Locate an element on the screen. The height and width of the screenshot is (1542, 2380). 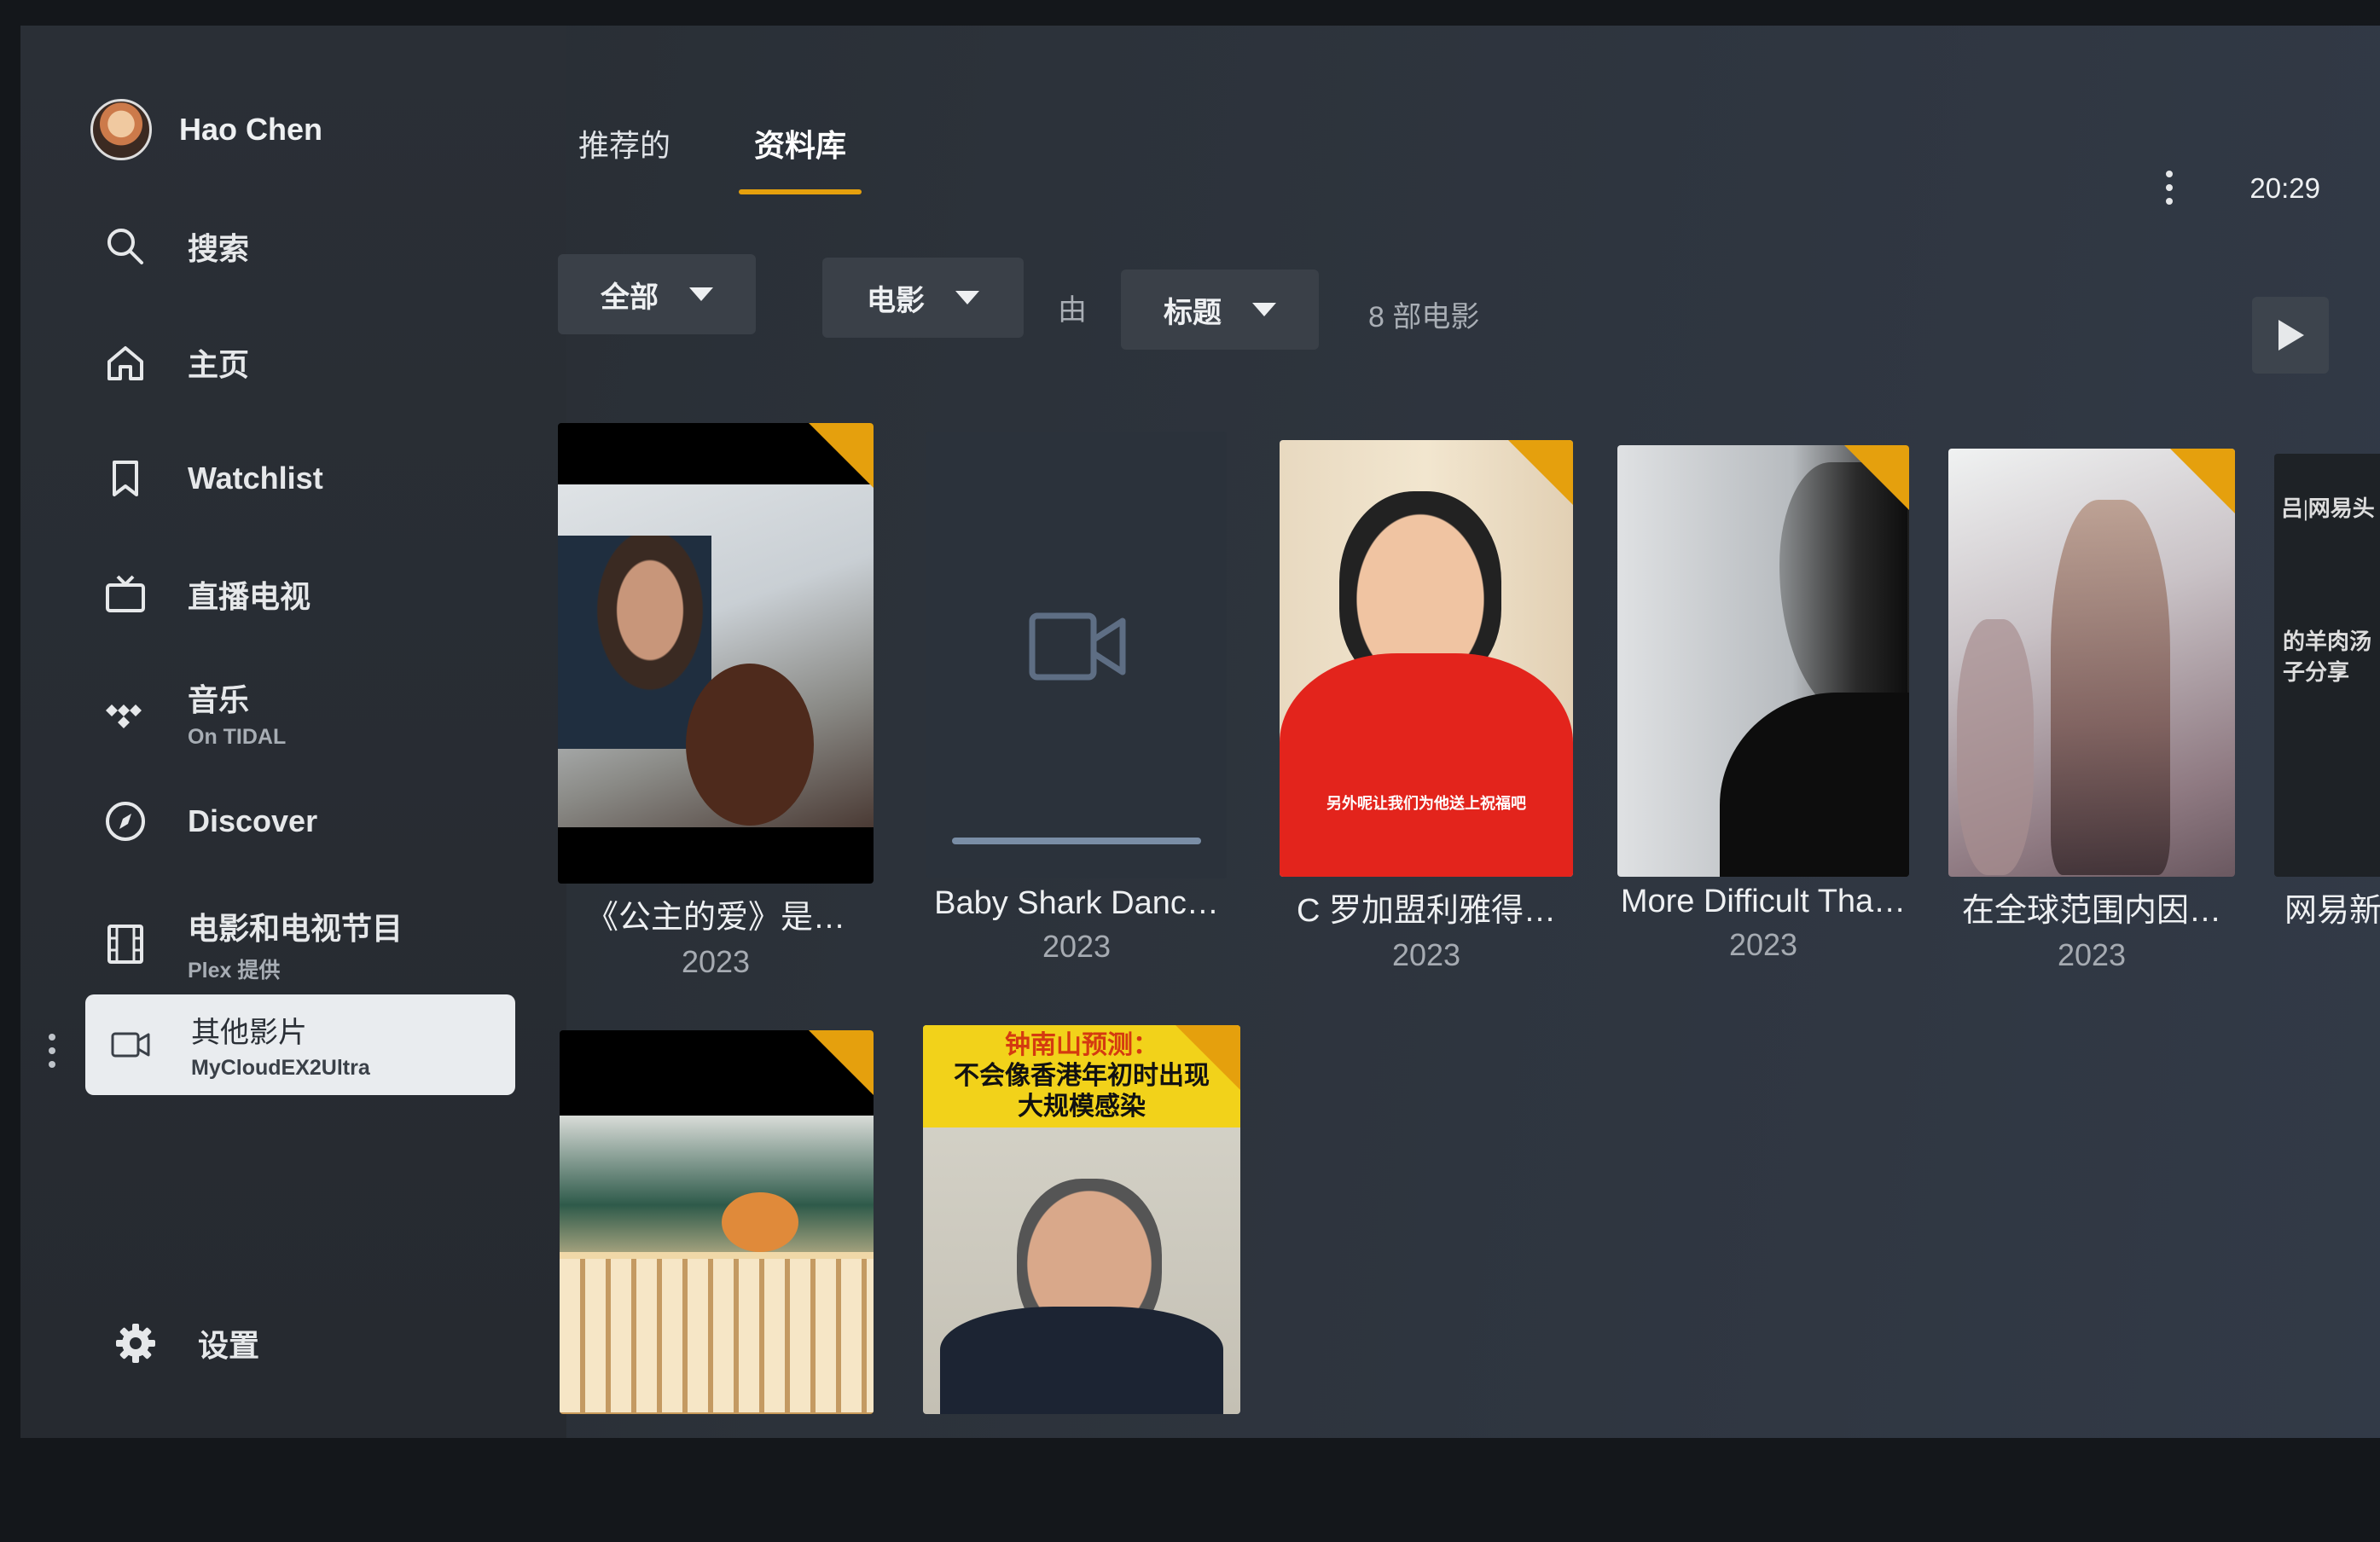
sidebar-item-sublabel: On TIDAL is located at coordinates (237, 737).